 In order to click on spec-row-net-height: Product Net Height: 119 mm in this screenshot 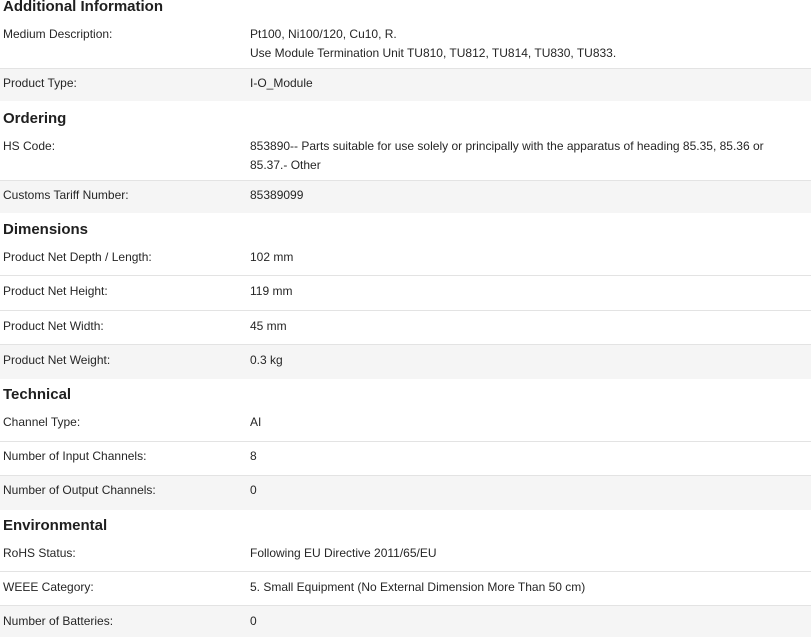, I will do `click(405, 293)`.